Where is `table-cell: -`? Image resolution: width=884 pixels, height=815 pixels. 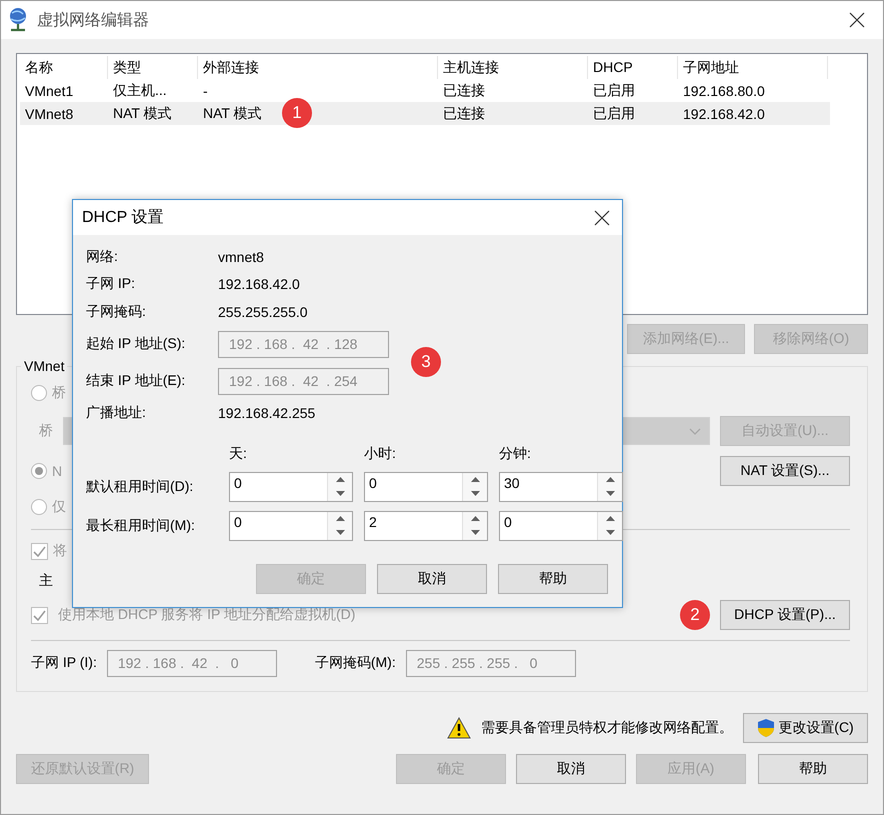
table-cell: - is located at coordinates (205, 90).